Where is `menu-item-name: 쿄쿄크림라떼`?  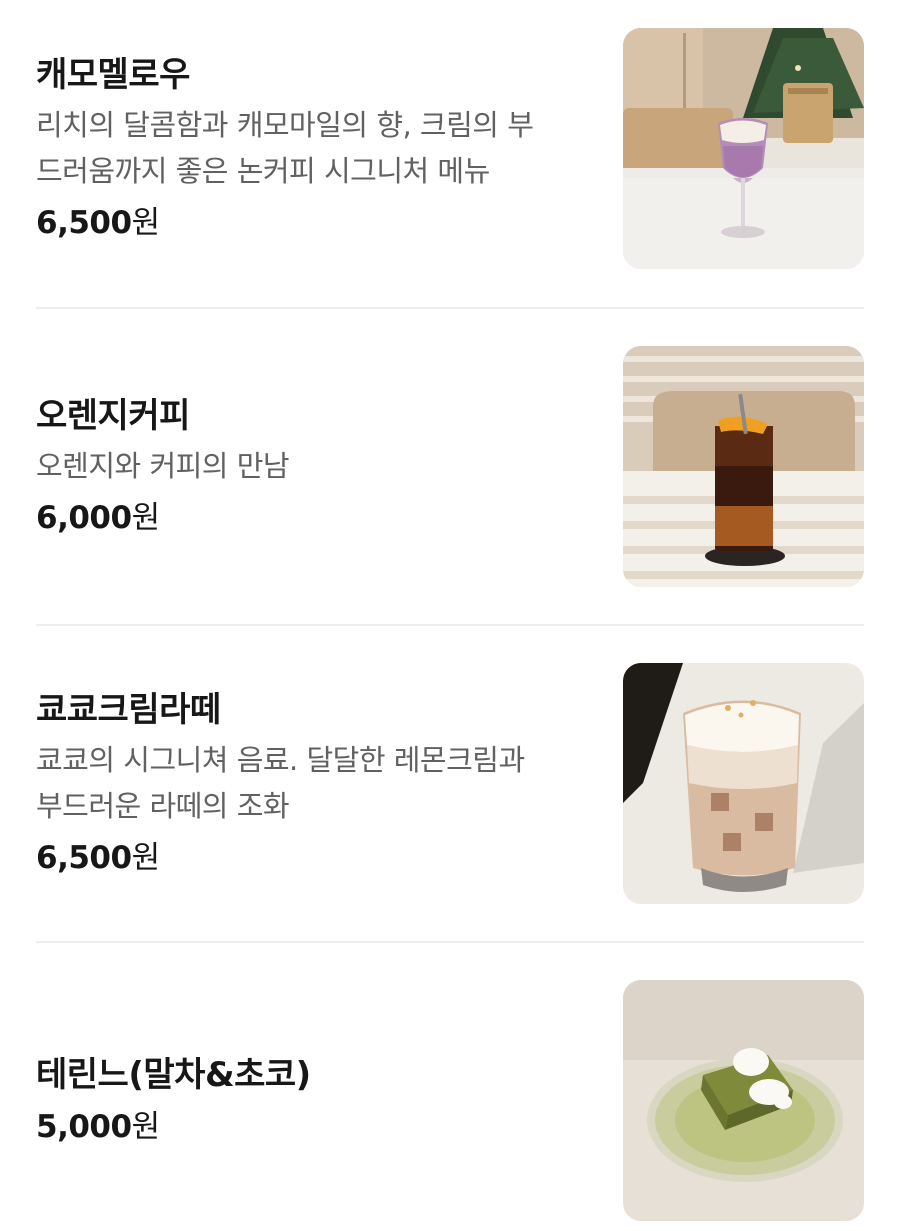 menu-item-name: 쿄쿄크림라떼 is located at coordinates (128, 709).